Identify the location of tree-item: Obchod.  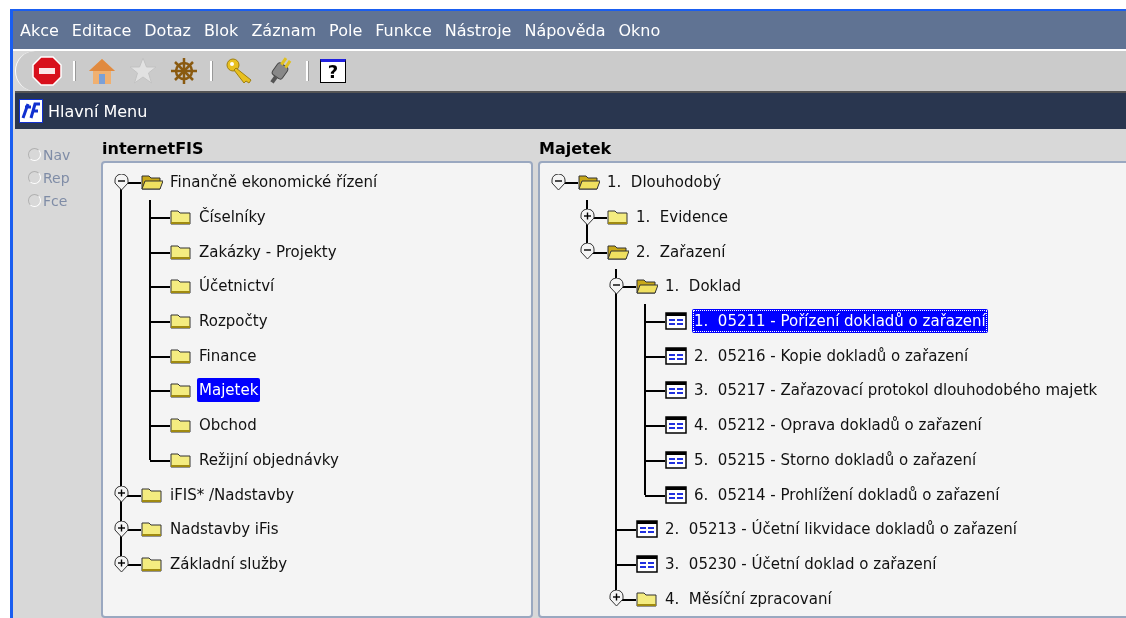
(228, 425).